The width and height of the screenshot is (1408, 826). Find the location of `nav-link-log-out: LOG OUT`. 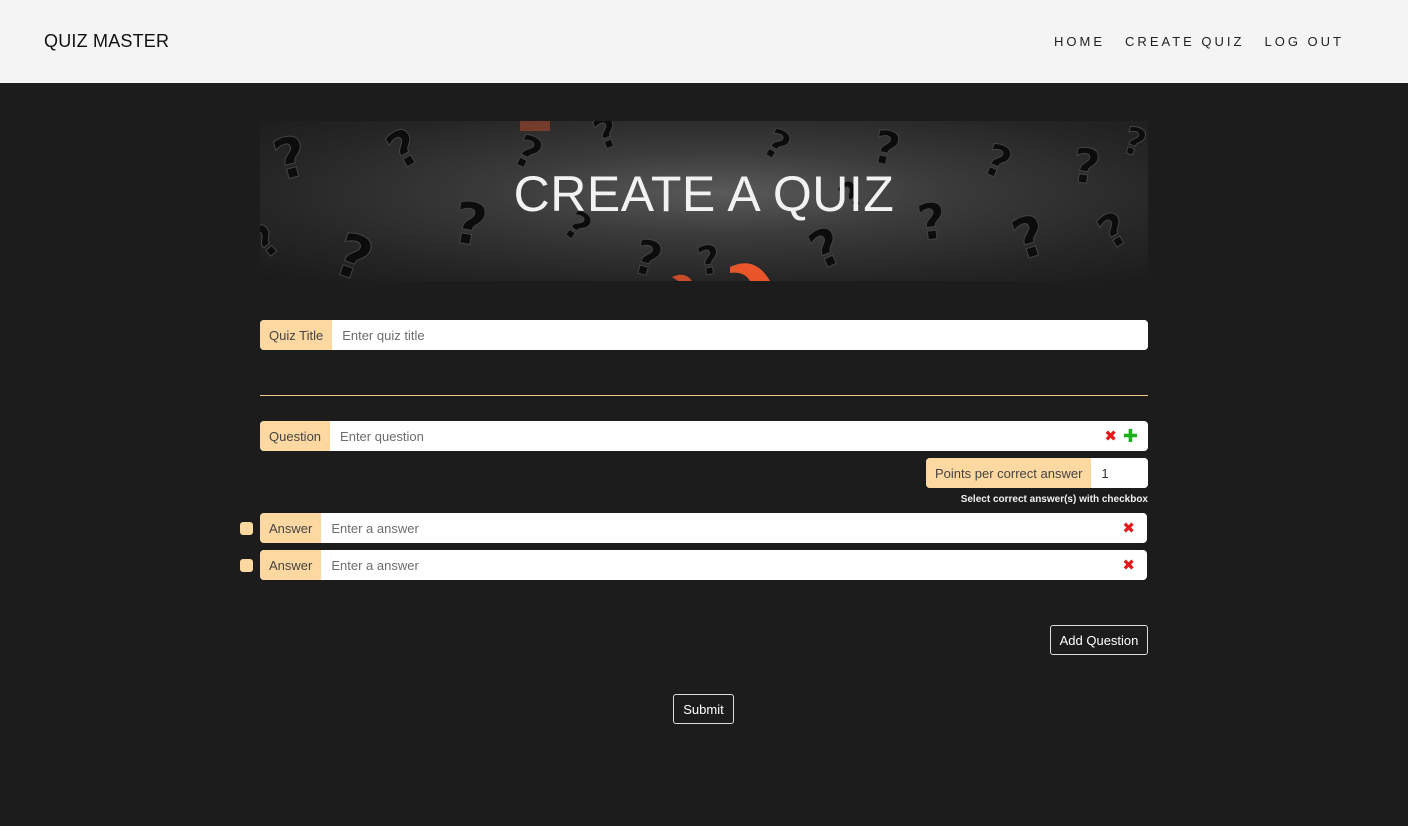

nav-link-log-out: LOG OUT is located at coordinates (1304, 41).